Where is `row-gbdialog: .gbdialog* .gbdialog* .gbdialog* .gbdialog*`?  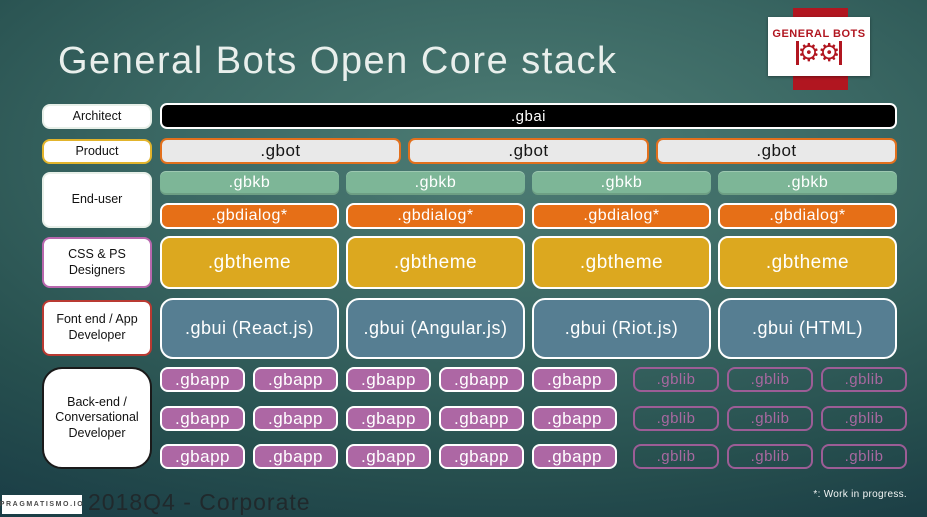 row-gbdialog: .gbdialog* .gbdialog* .gbdialog* .gbdialog* is located at coordinates (528, 216).